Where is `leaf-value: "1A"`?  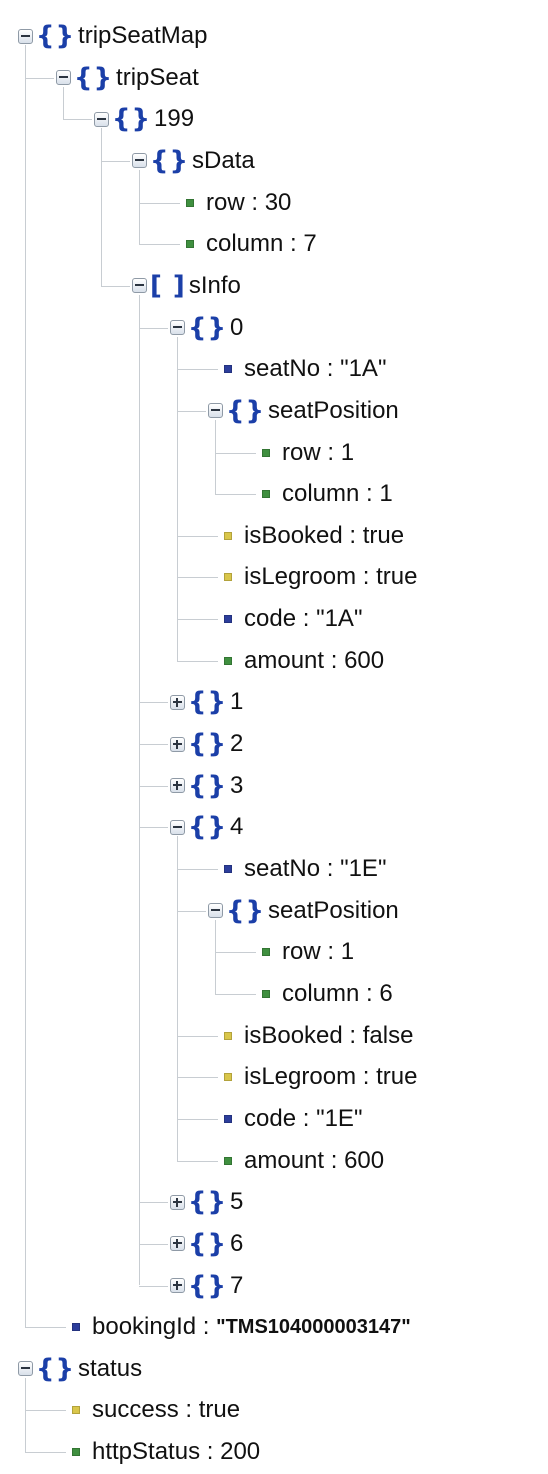
leaf-value: "1A" is located at coordinates (339, 619).